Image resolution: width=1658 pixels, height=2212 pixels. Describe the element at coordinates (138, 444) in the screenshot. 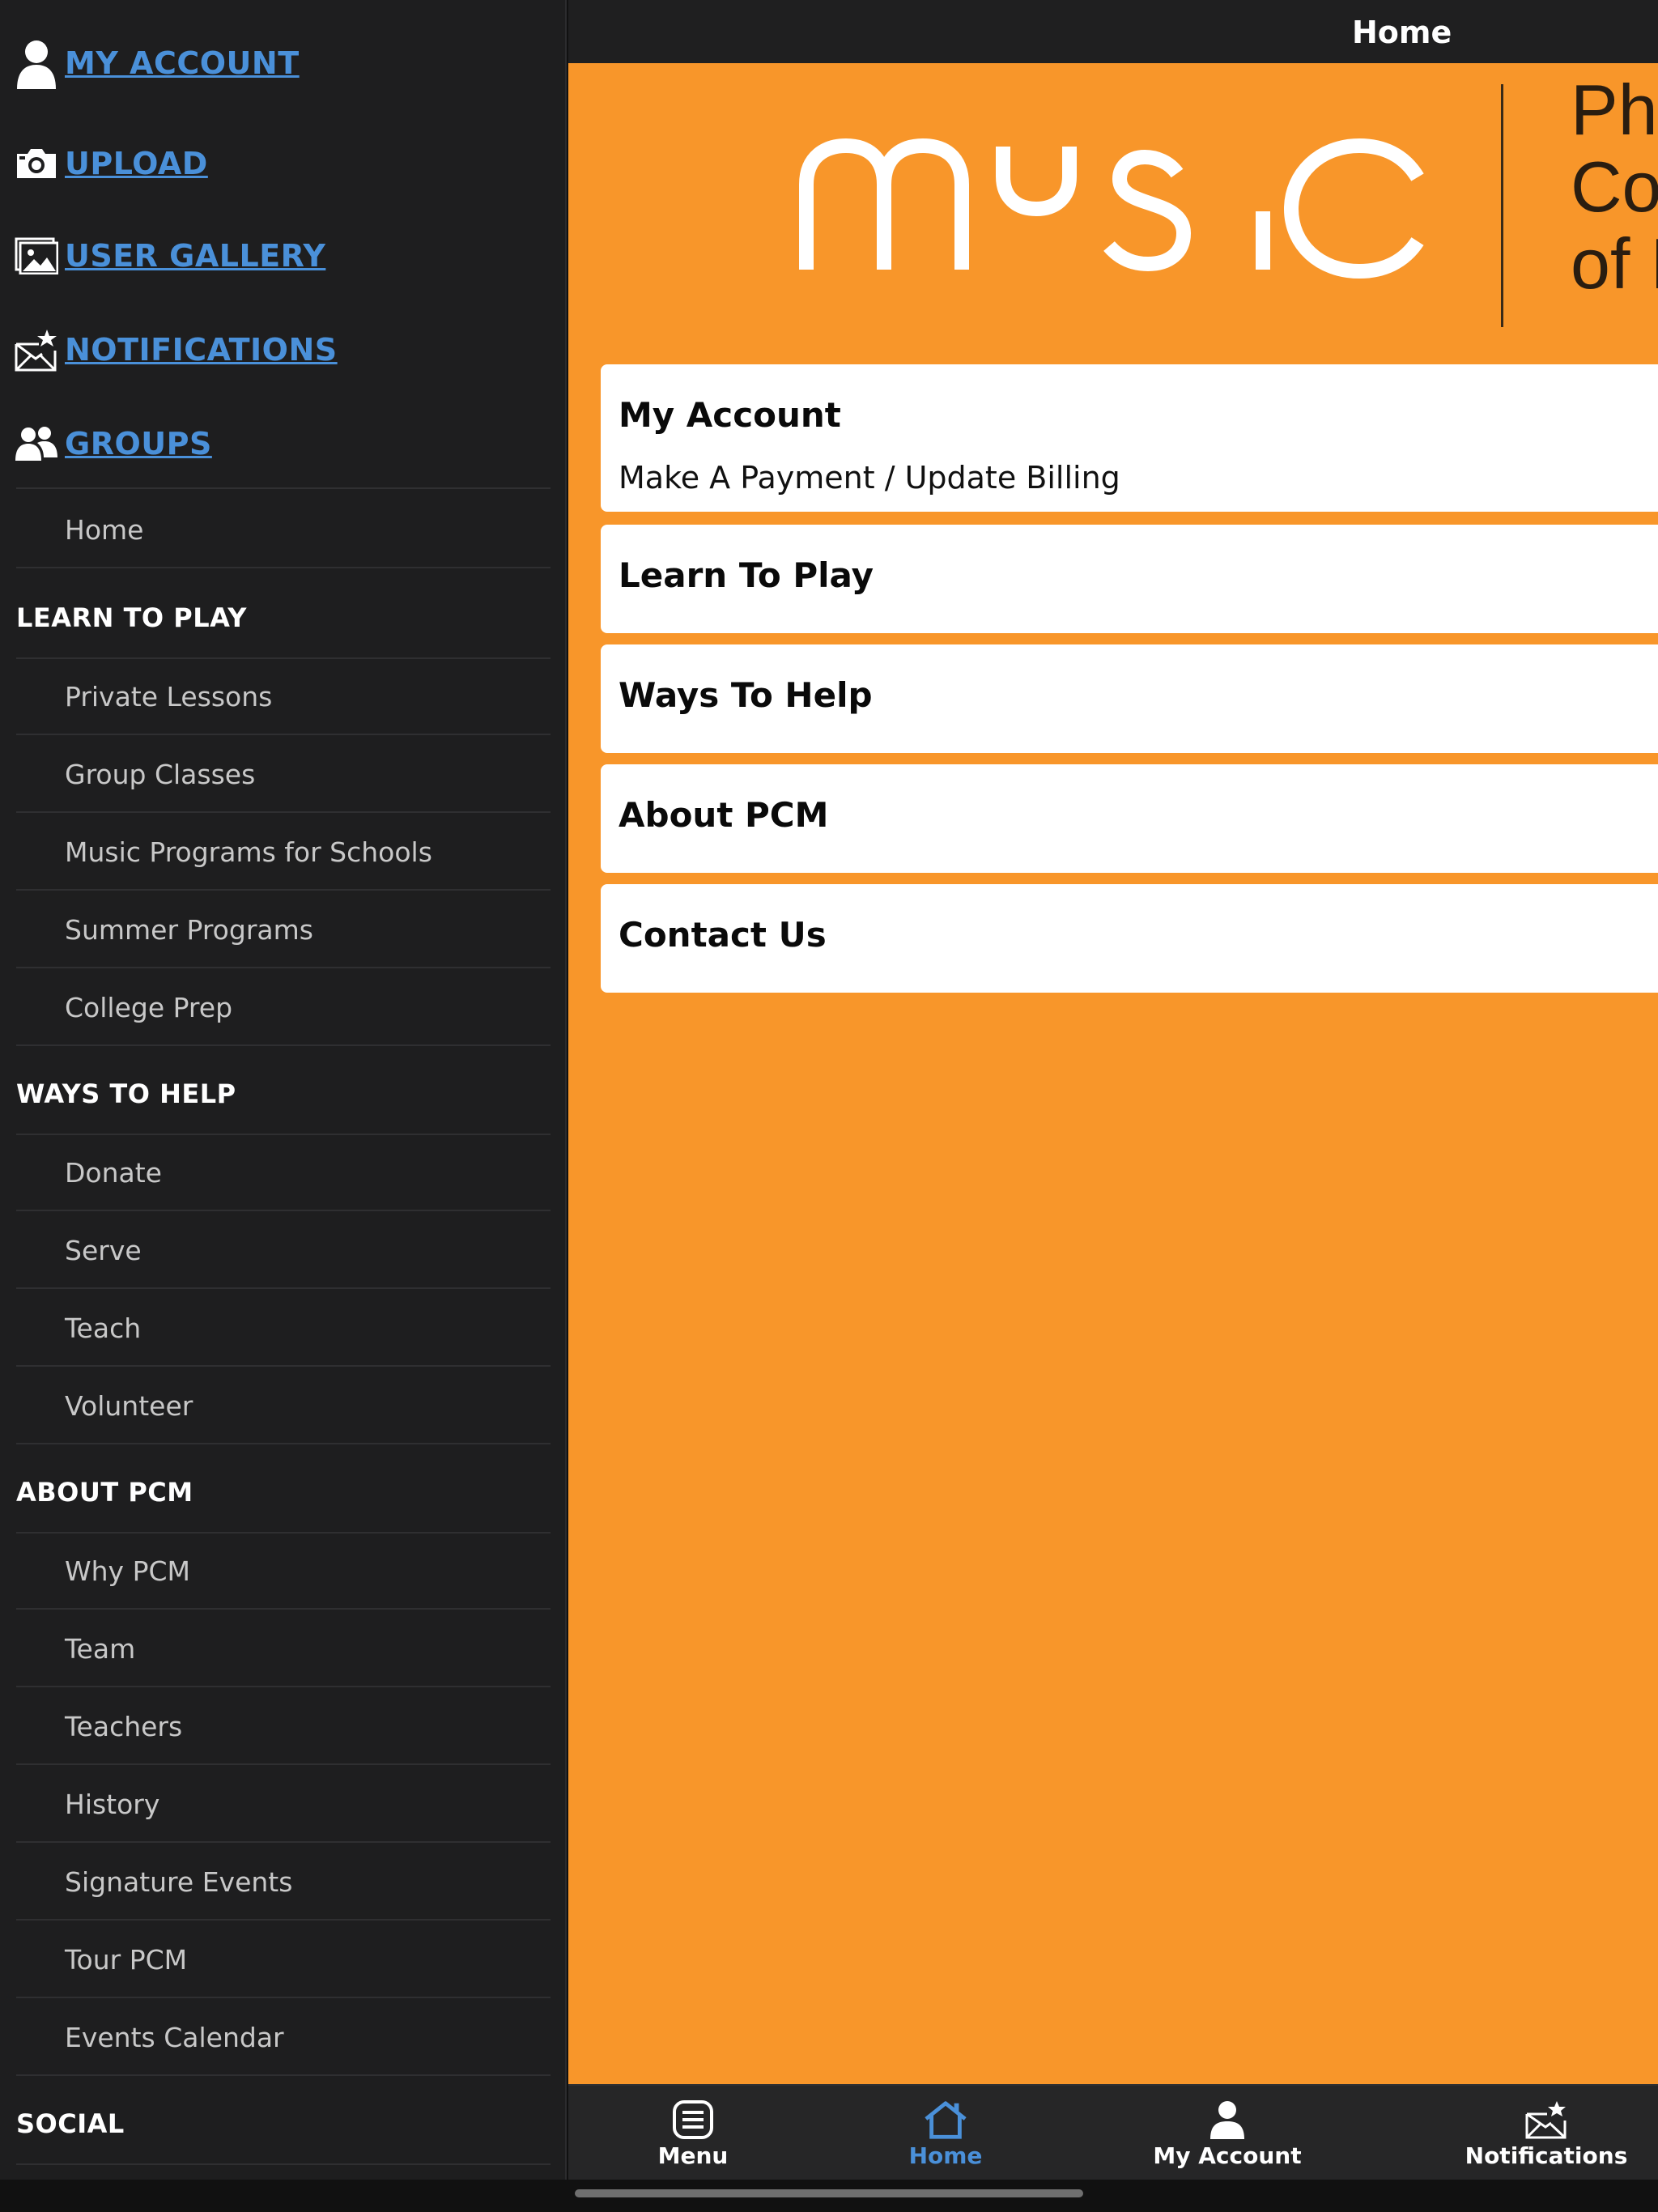

I see `sidebar-link-label: GROUPS` at that location.